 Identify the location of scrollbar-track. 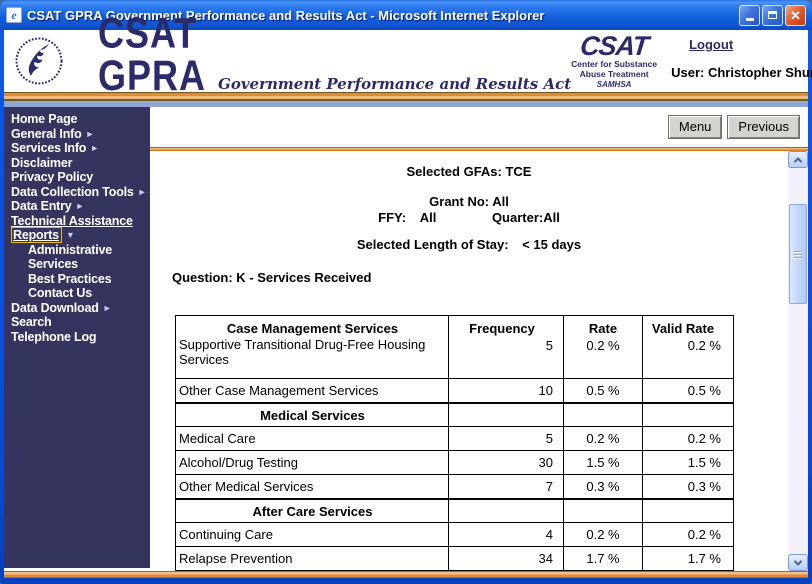
(798, 361).